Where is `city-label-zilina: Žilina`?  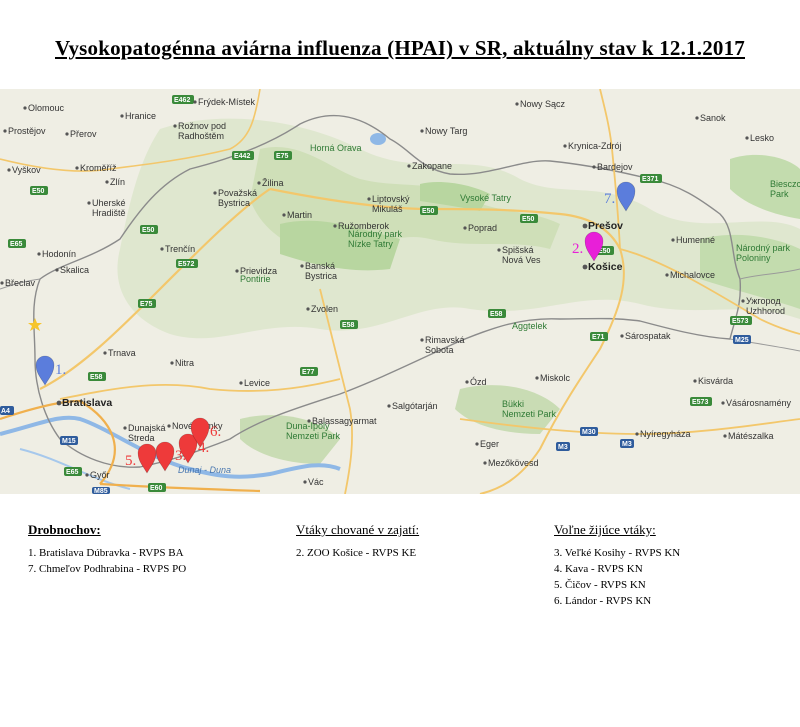 city-label-zilina: Žilina is located at coordinates (273, 183).